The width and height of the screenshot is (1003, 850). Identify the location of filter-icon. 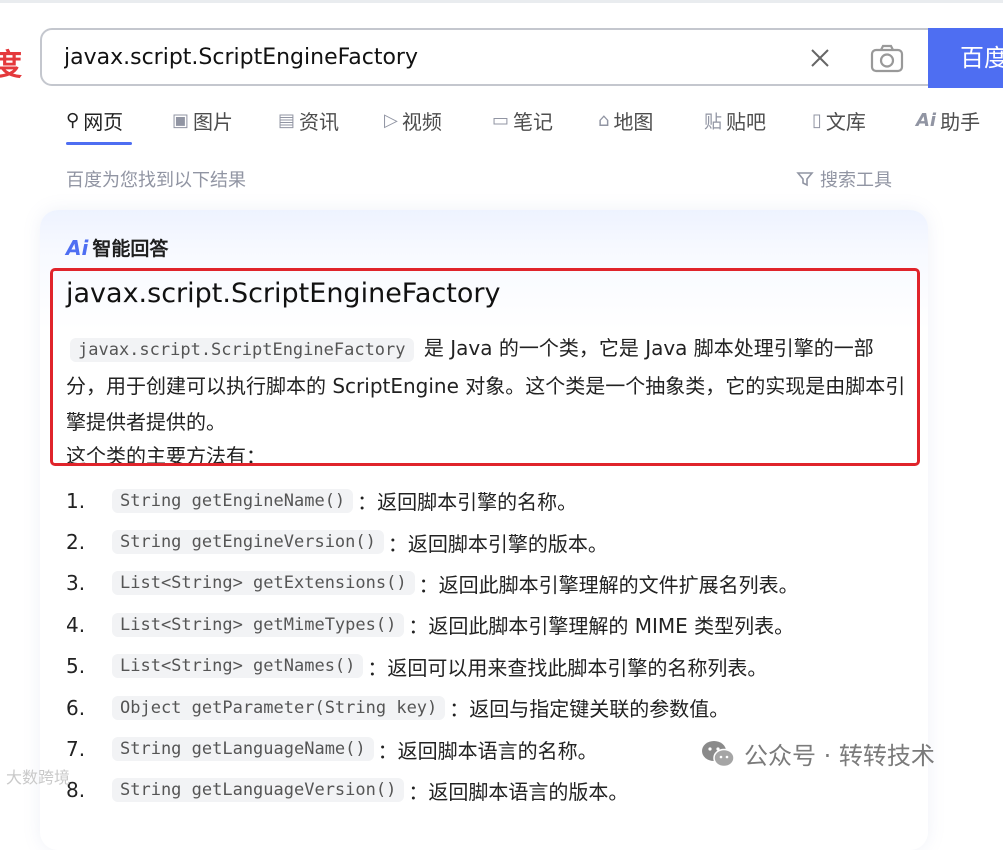
(805, 179).